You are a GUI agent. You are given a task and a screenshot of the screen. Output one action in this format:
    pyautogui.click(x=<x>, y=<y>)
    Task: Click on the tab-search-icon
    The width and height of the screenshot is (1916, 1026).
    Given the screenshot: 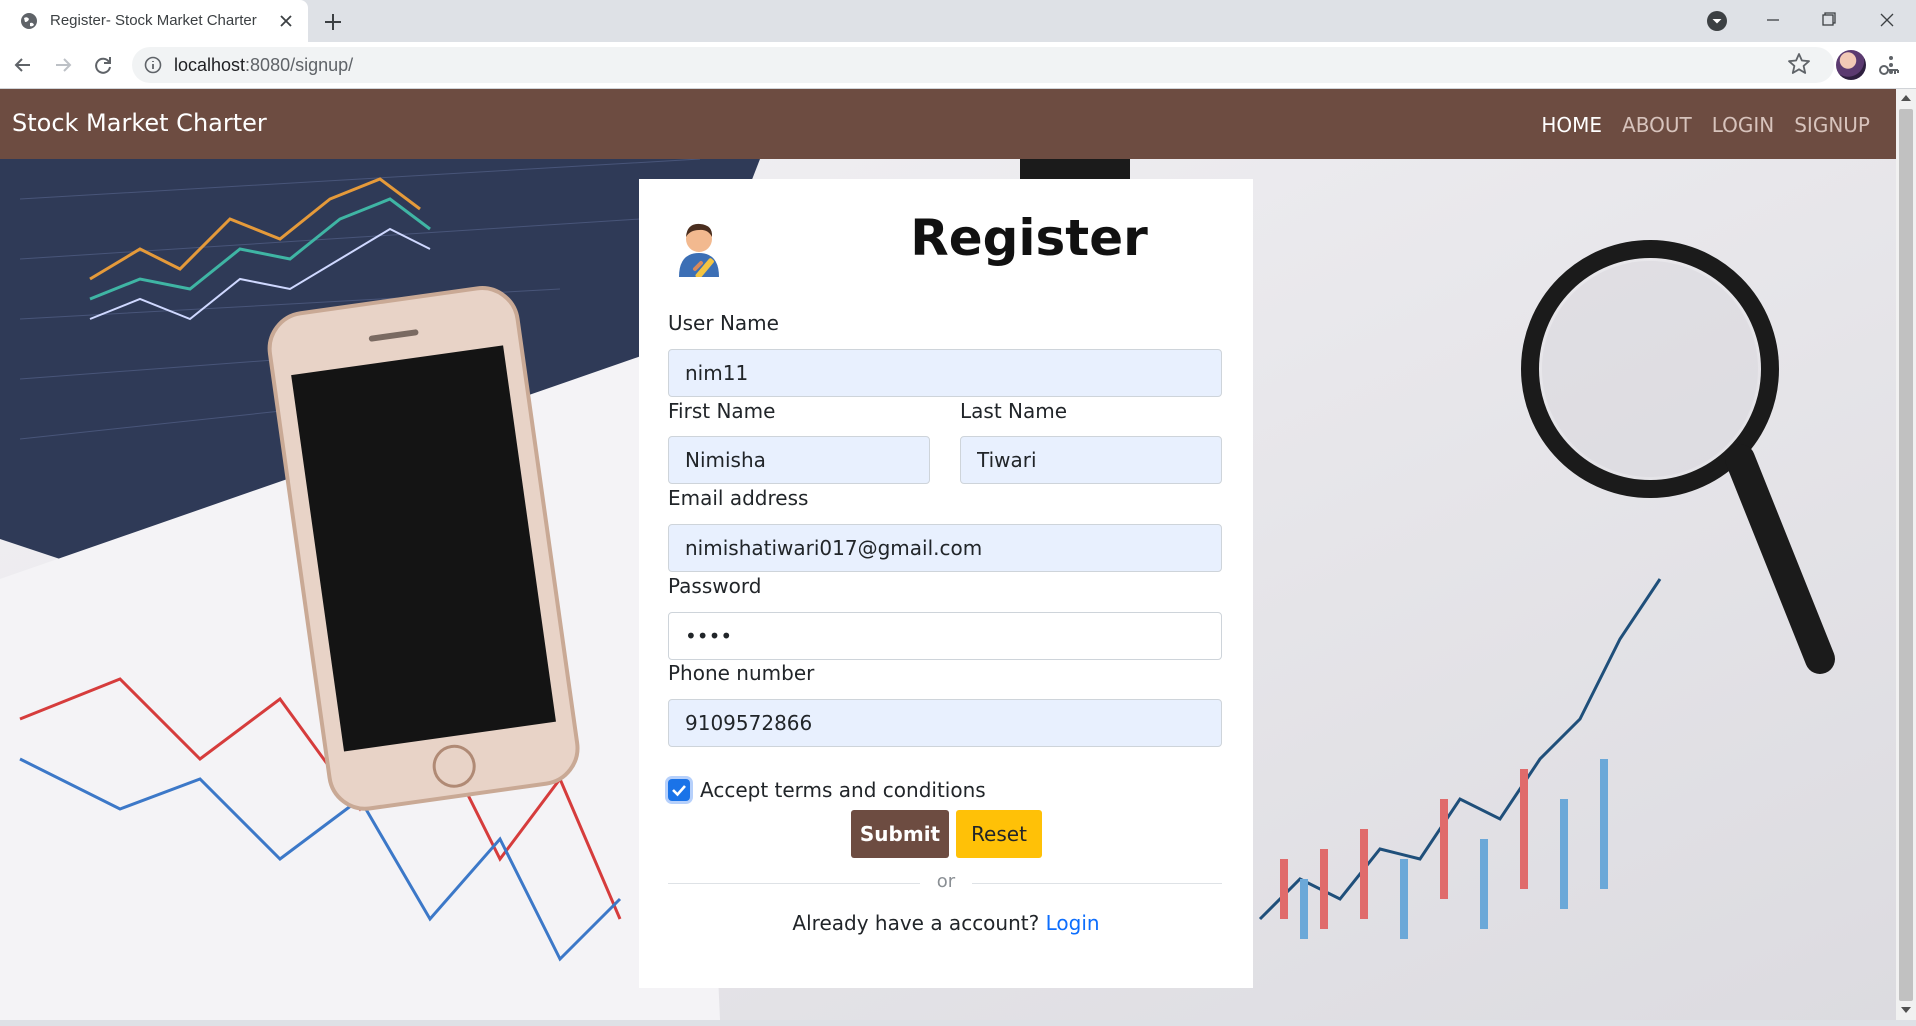 What is the action you would take?
    pyautogui.click(x=1717, y=21)
    